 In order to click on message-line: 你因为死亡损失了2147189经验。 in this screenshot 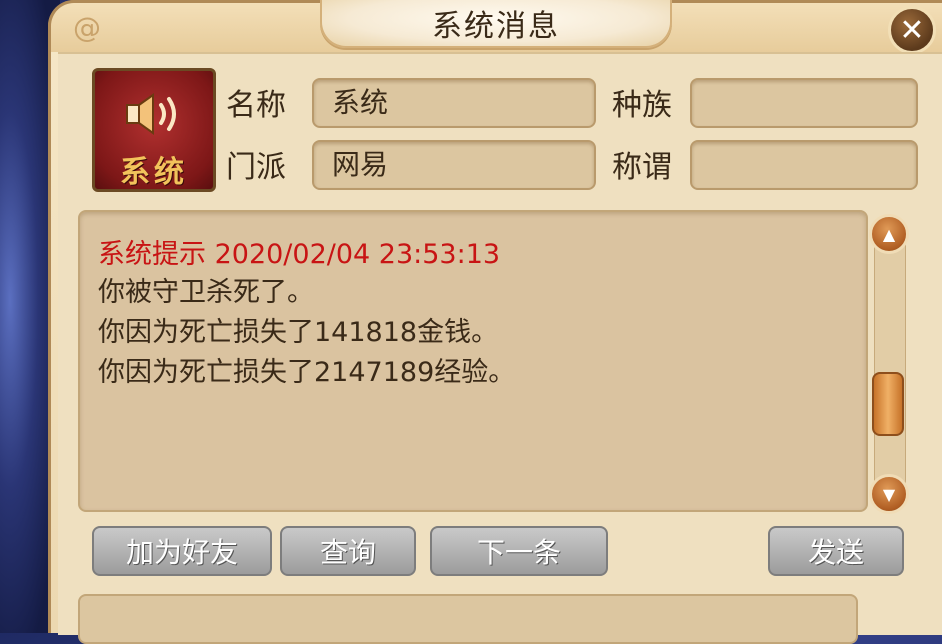, I will do `click(307, 372)`.